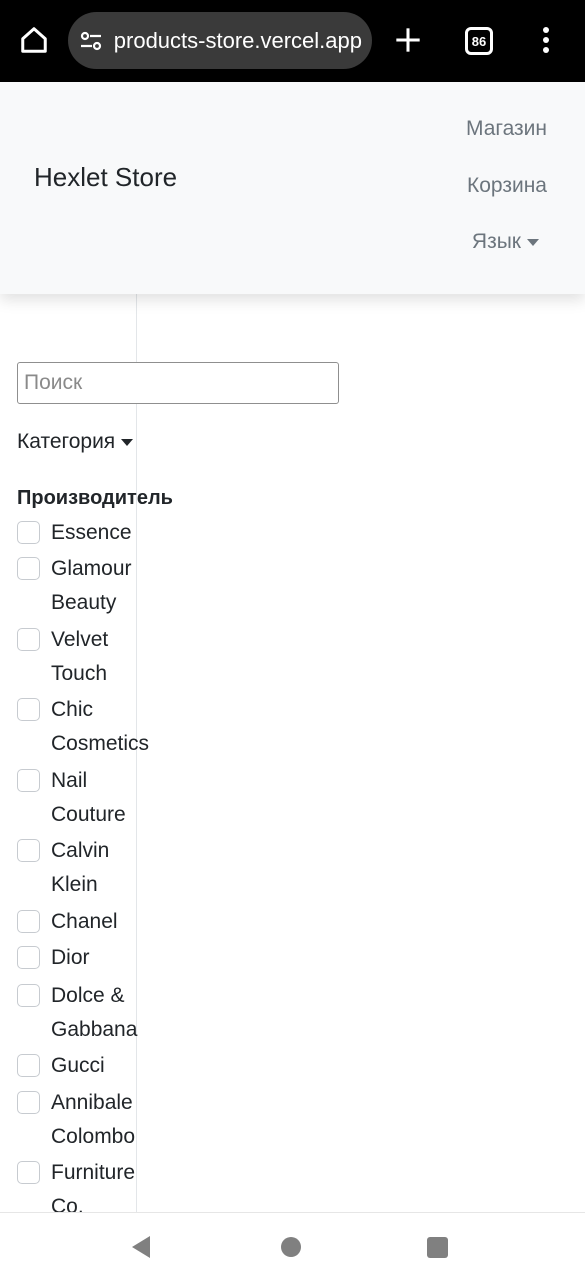 The width and height of the screenshot is (585, 1280). Describe the element at coordinates (437, 1247) in the screenshot. I see `recent-apps-icon` at that location.